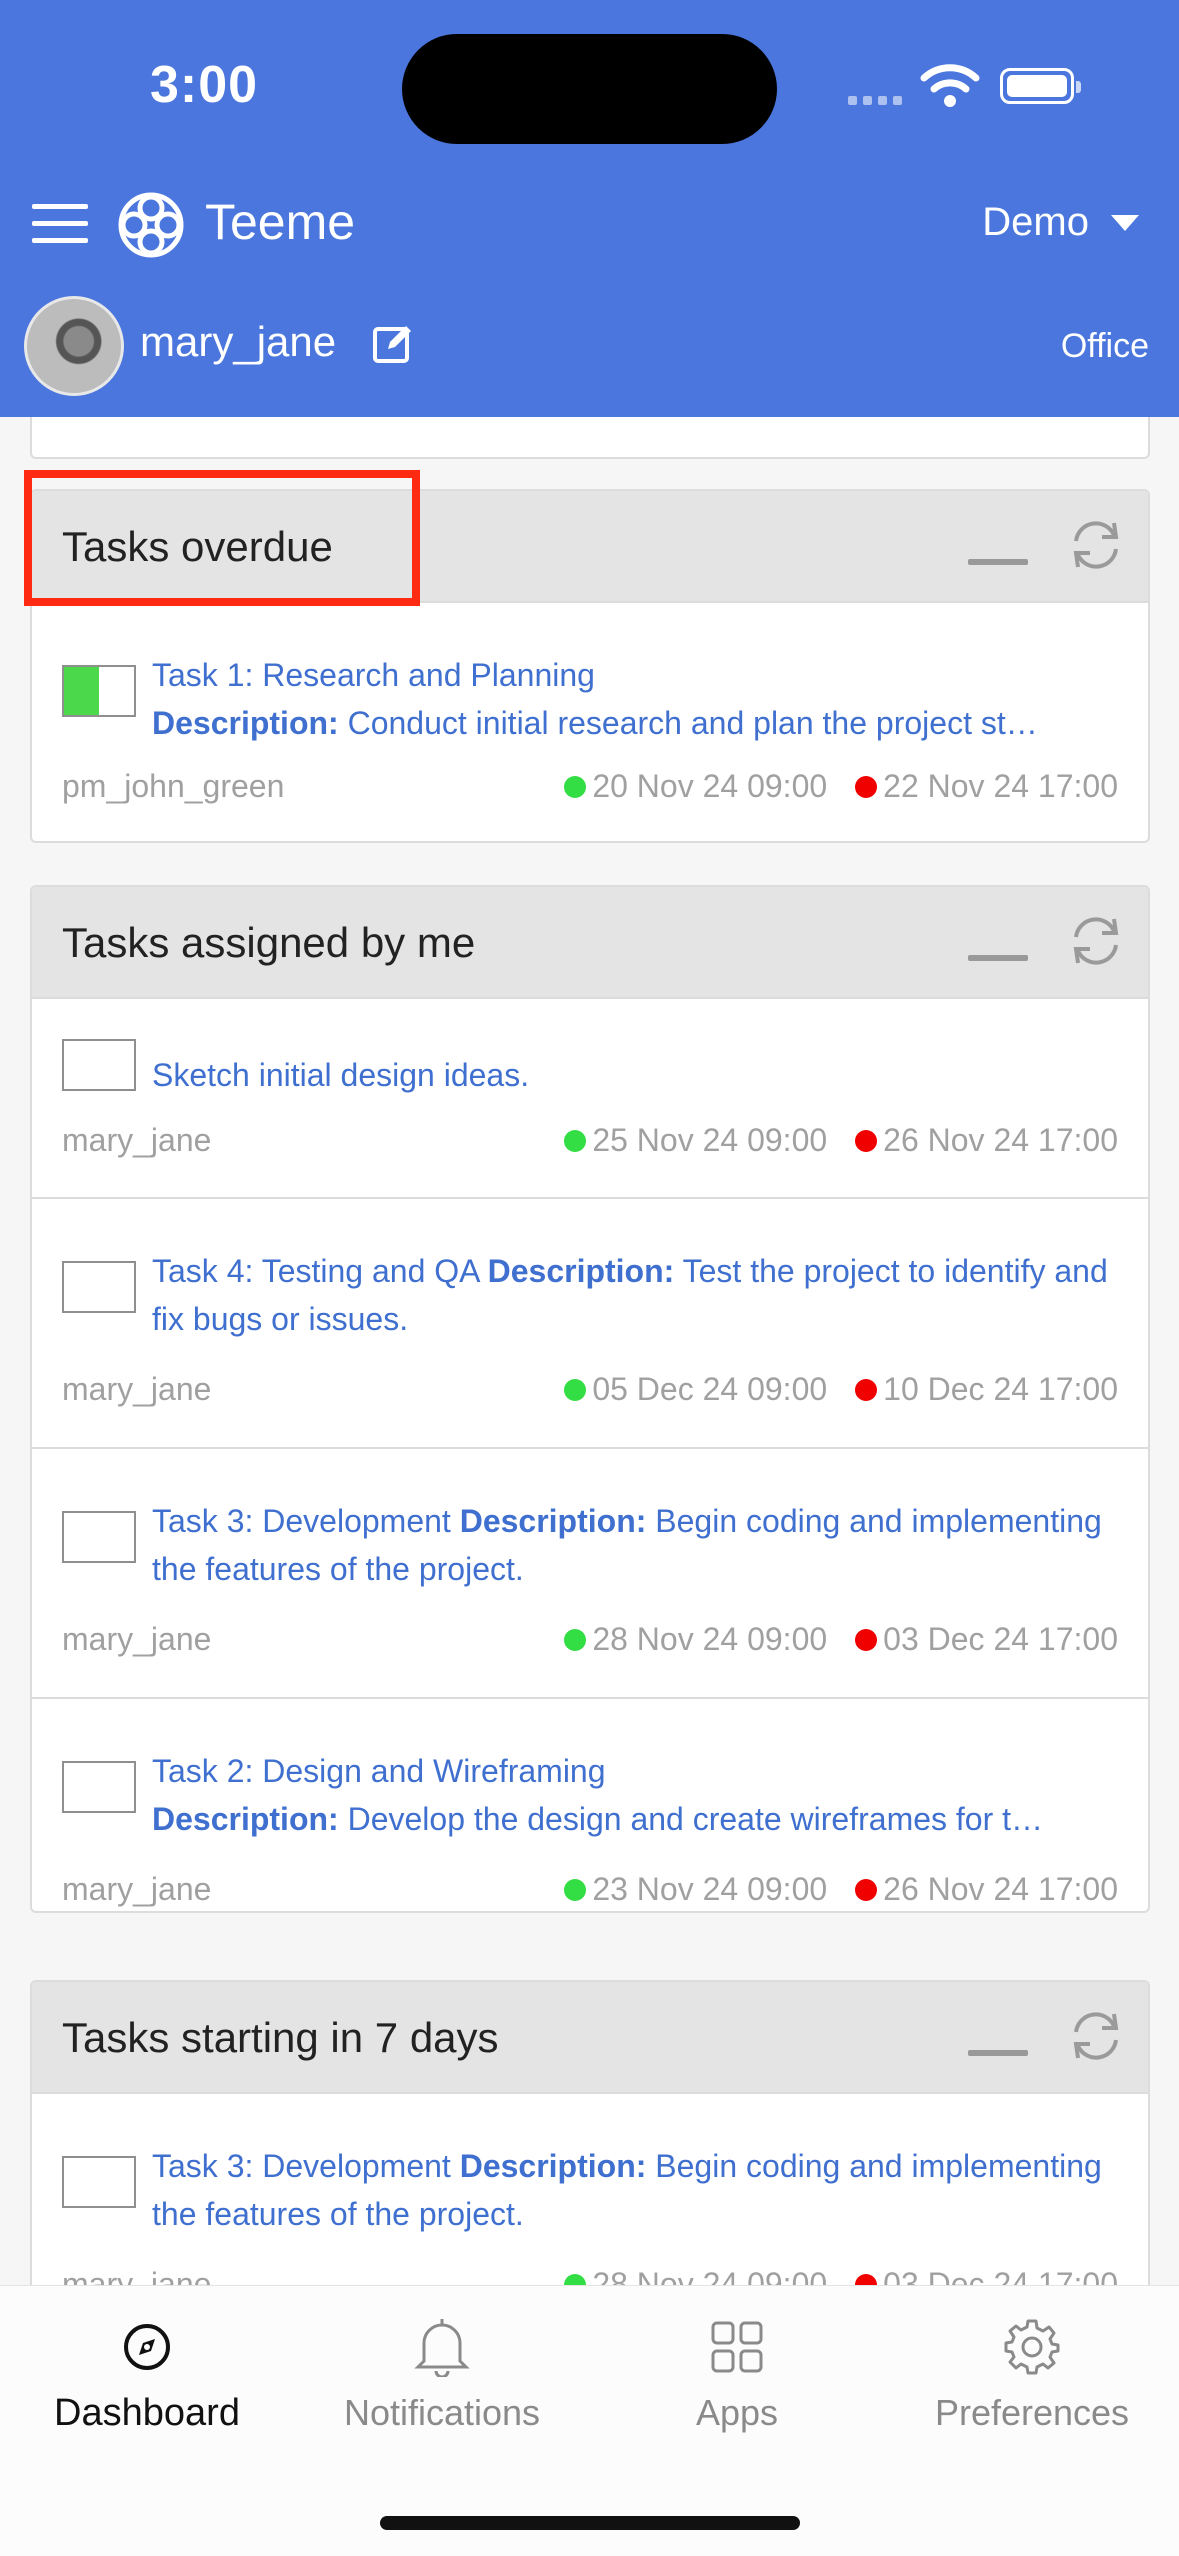  Describe the element at coordinates (710, 1389) in the screenshot. I see `start-date-text: 05 Dec 24 09:00` at that location.